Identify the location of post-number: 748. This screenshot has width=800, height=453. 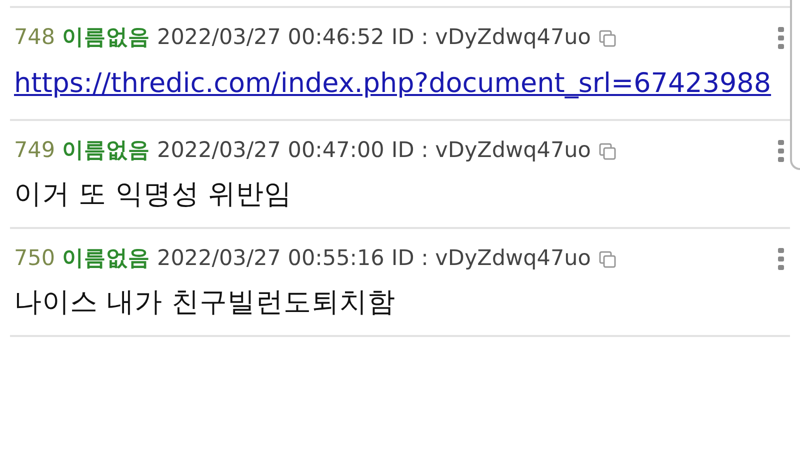
(35, 38).